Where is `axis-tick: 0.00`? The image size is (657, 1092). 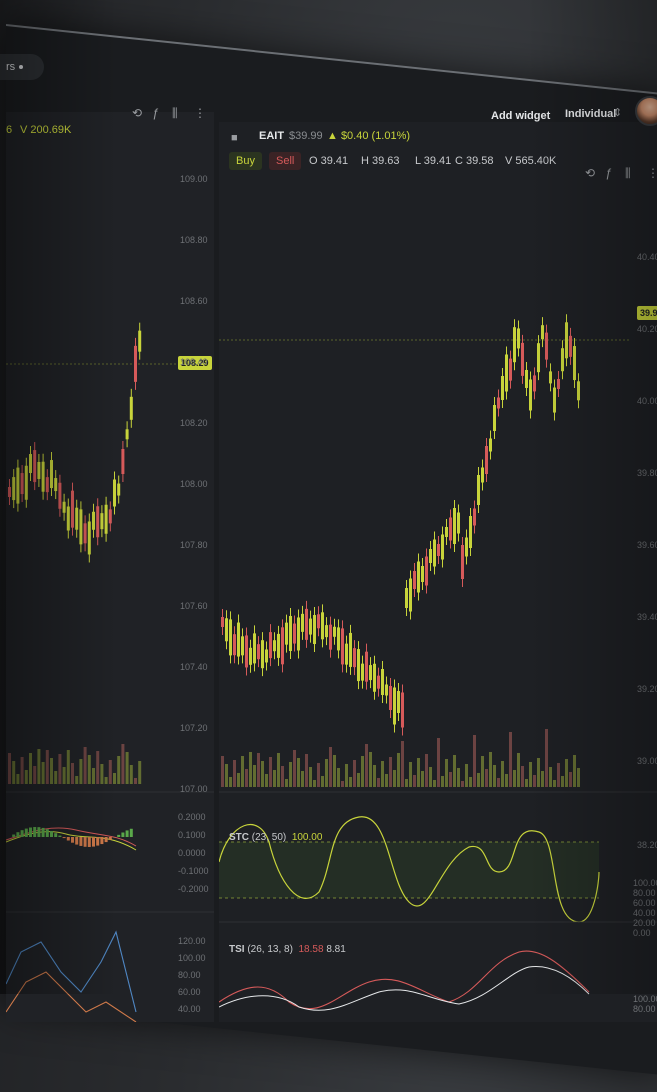 axis-tick: 0.00 is located at coordinates (642, 933).